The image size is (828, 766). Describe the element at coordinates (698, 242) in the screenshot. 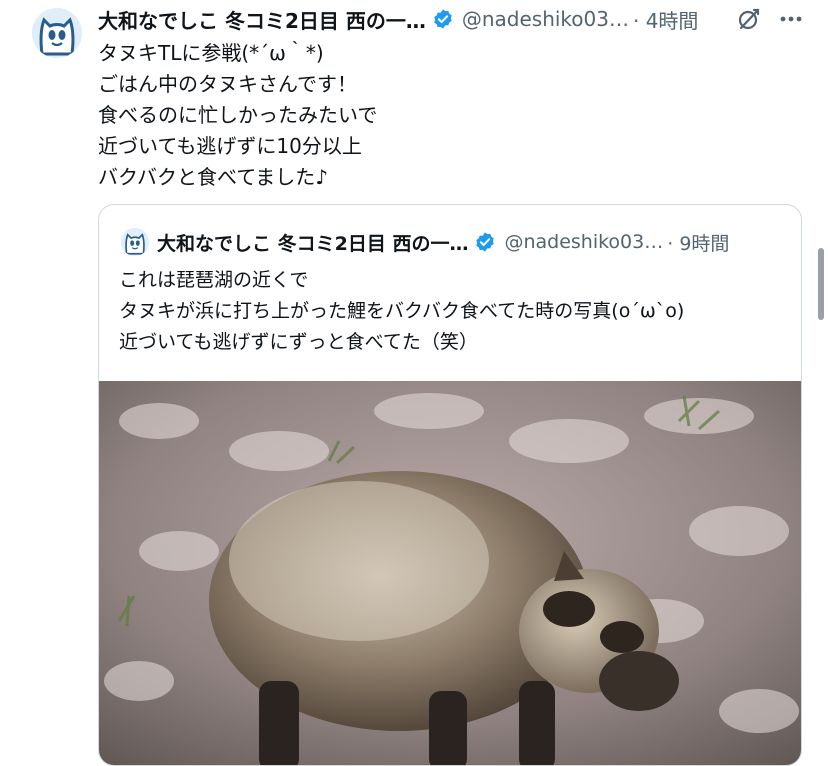

I see `quoted-timestamp: · 9時間` at that location.